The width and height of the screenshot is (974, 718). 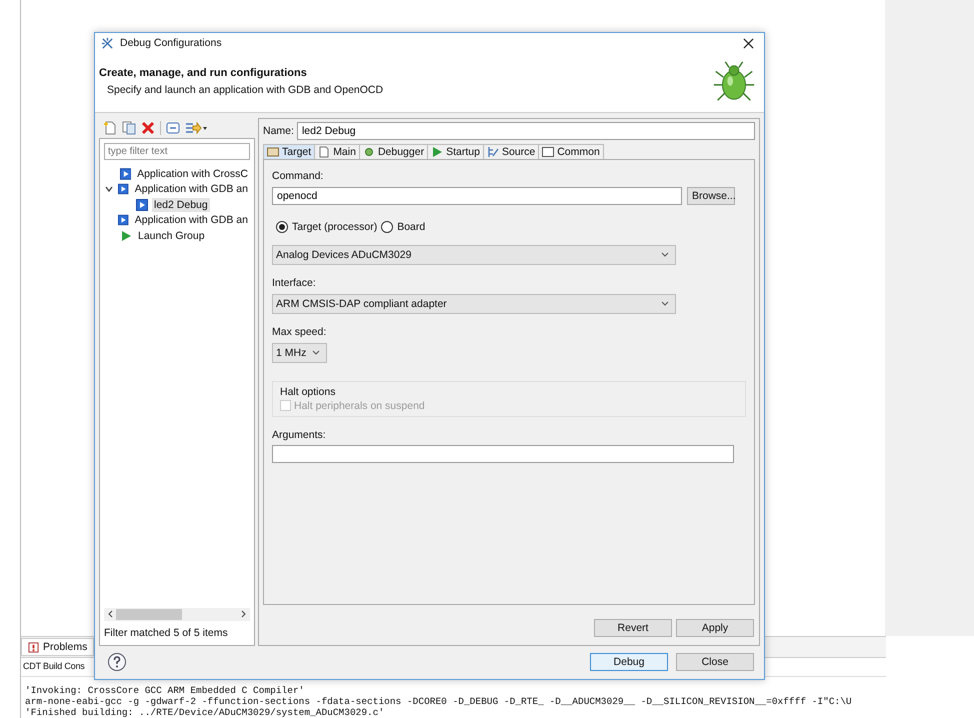 What do you see at coordinates (181, 205) in the screenshot?
I see `tree-item: led2 Debug` at bounding box center [181, 205].